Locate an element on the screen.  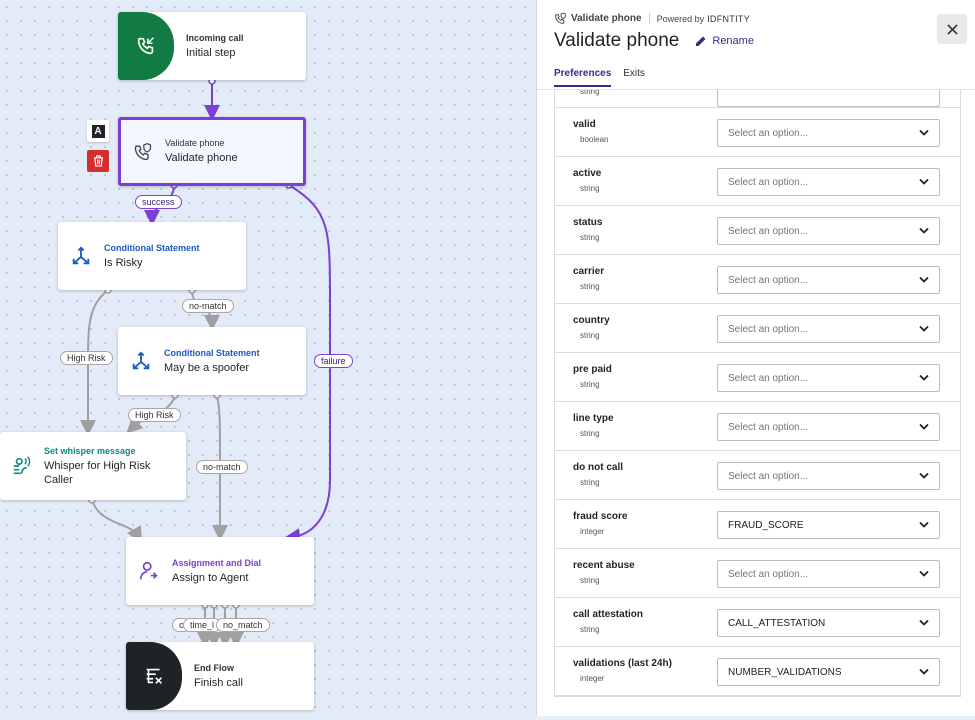
node-name: Initial step is located at coordinates (211, 52).